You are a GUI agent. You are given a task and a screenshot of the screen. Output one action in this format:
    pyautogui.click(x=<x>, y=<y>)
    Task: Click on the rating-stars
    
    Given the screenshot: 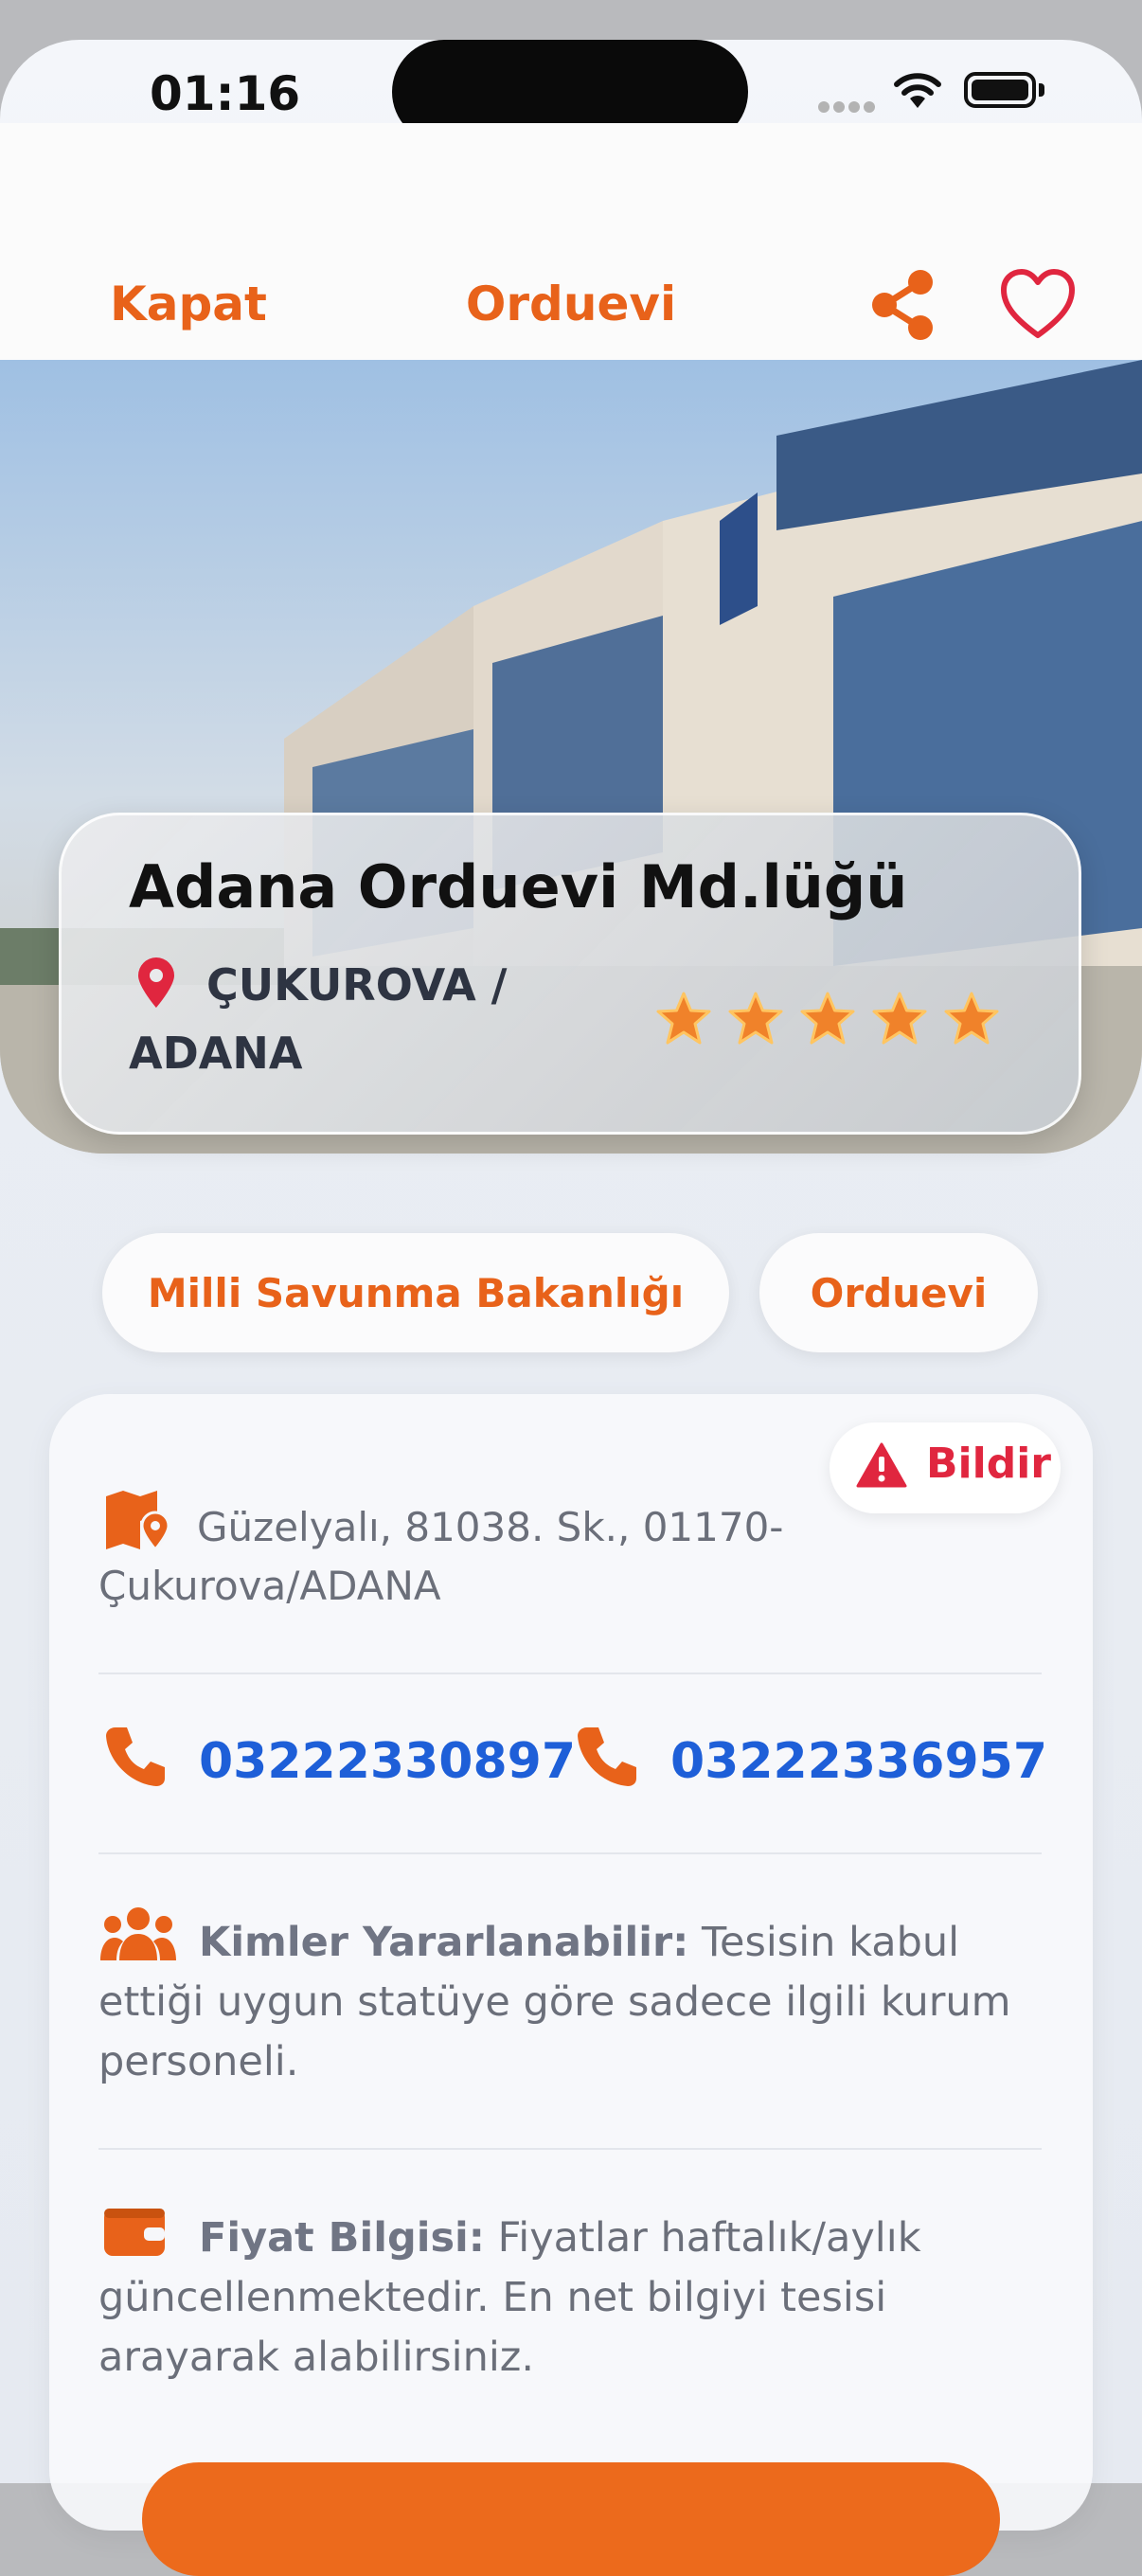 What is the action you would take?
    pyautogui.click(x=827, y=1019)
    